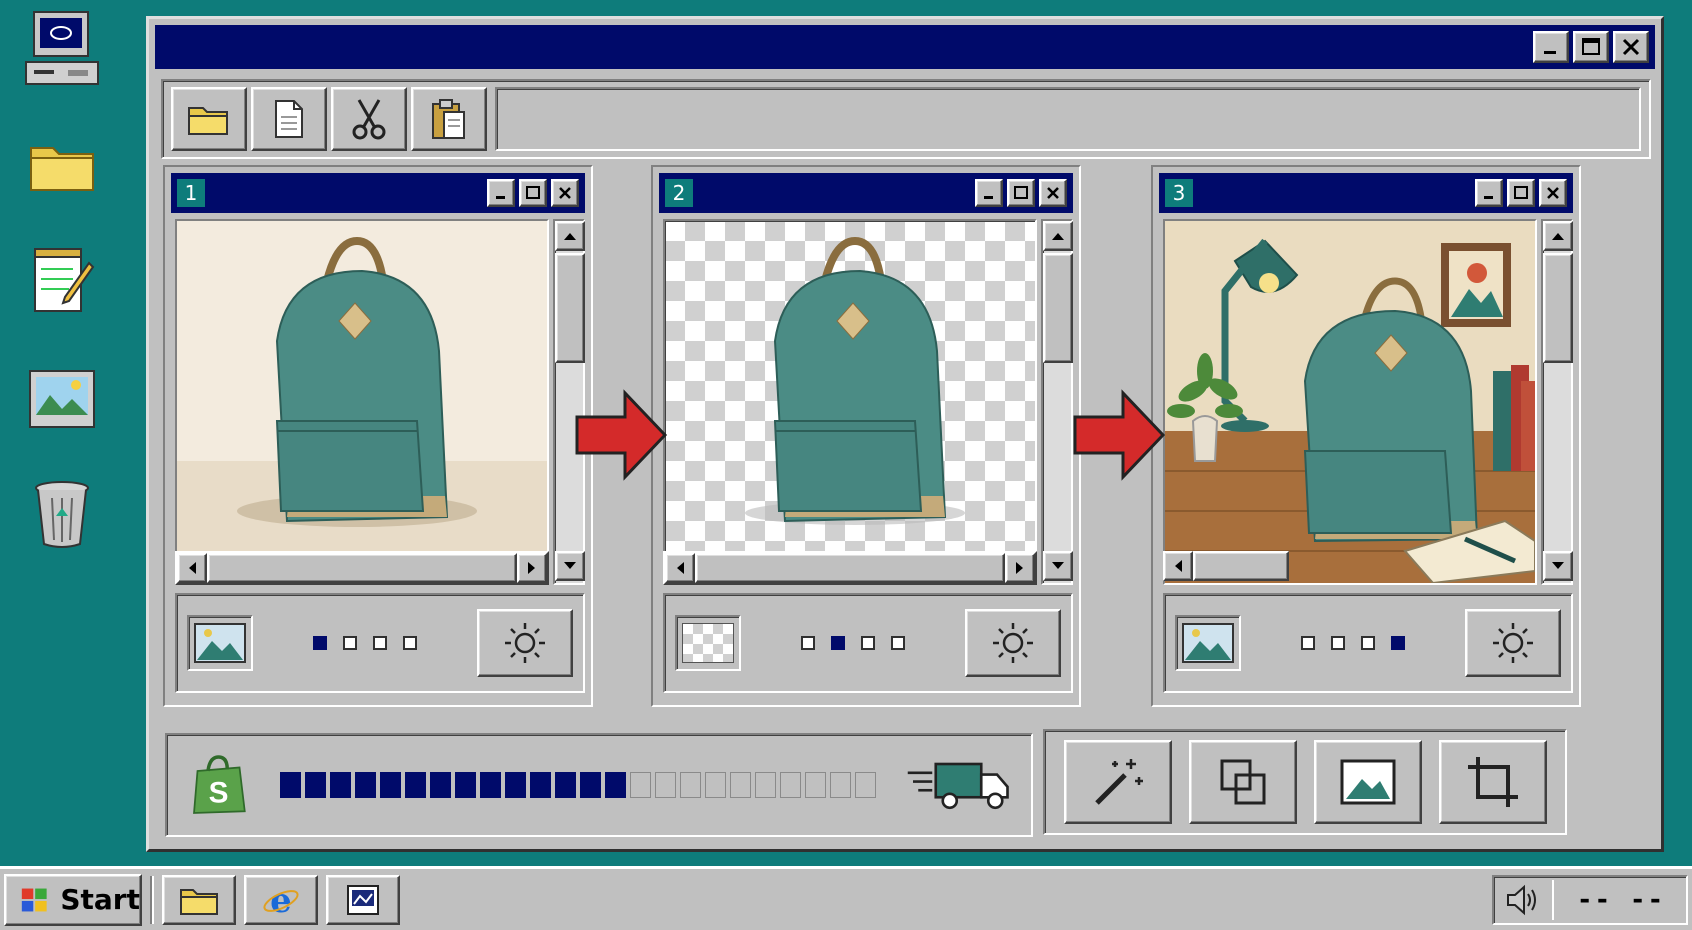  What do you see at coordinates (449, 119) in the screenshot?
I see `paste-button` at bounding box center [449, 119].